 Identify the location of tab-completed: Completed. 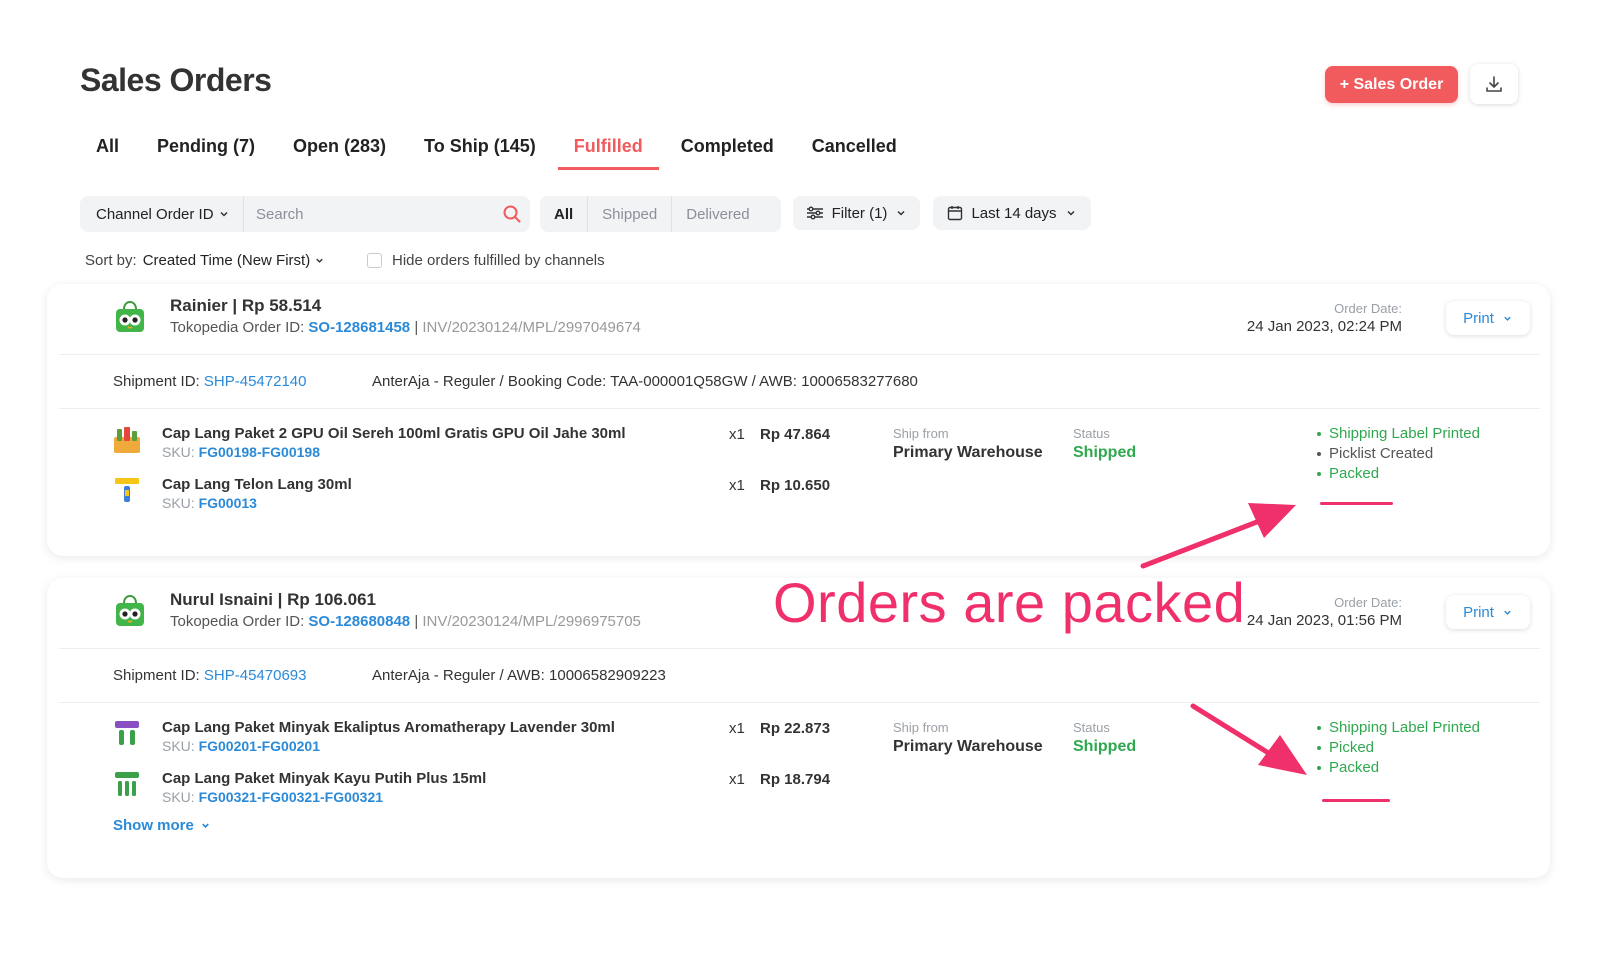
(727, 149).